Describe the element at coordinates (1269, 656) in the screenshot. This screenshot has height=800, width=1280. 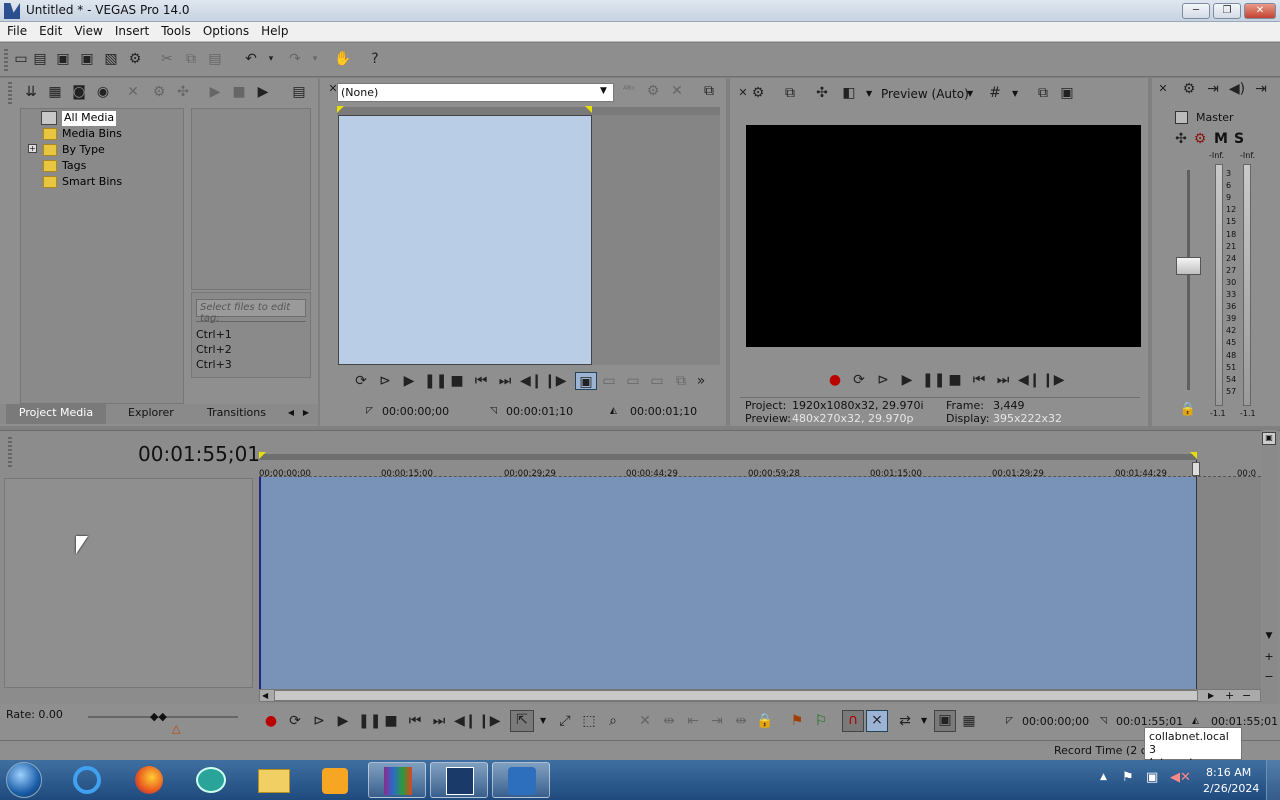
I see `vzoom-in-icon: +` at that location.